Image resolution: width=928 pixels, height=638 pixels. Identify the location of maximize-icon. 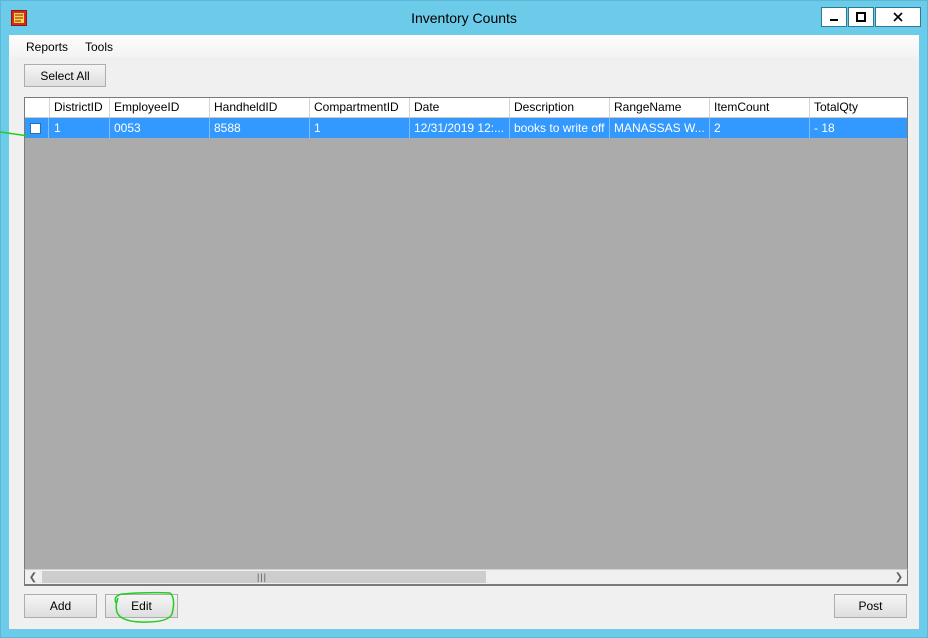
(861, 17).